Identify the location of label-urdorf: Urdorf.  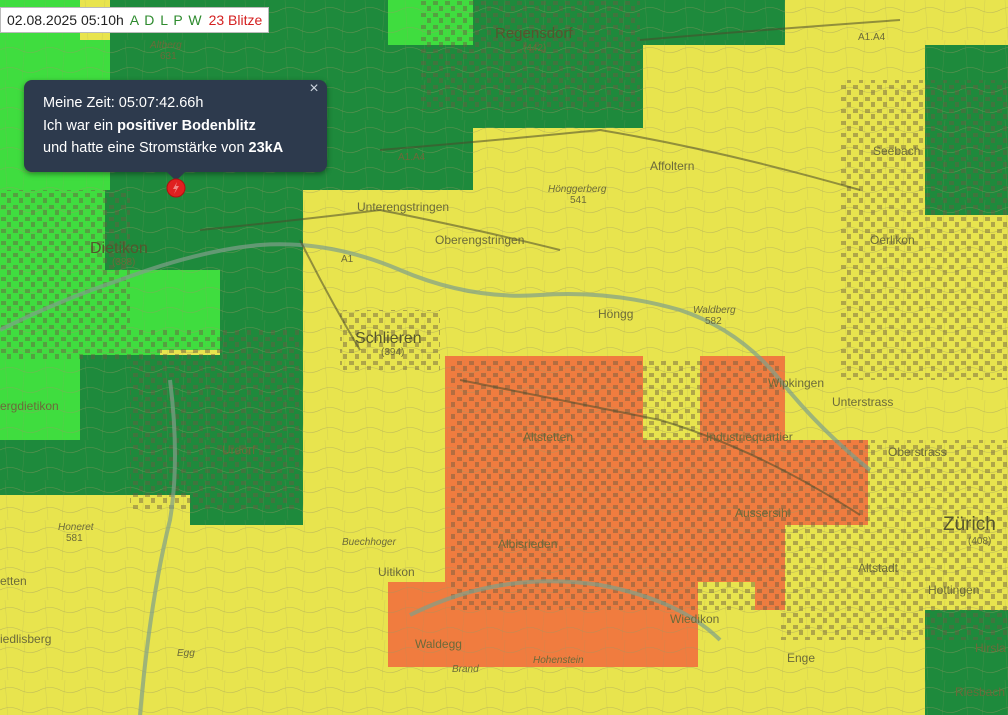
(239, 450).